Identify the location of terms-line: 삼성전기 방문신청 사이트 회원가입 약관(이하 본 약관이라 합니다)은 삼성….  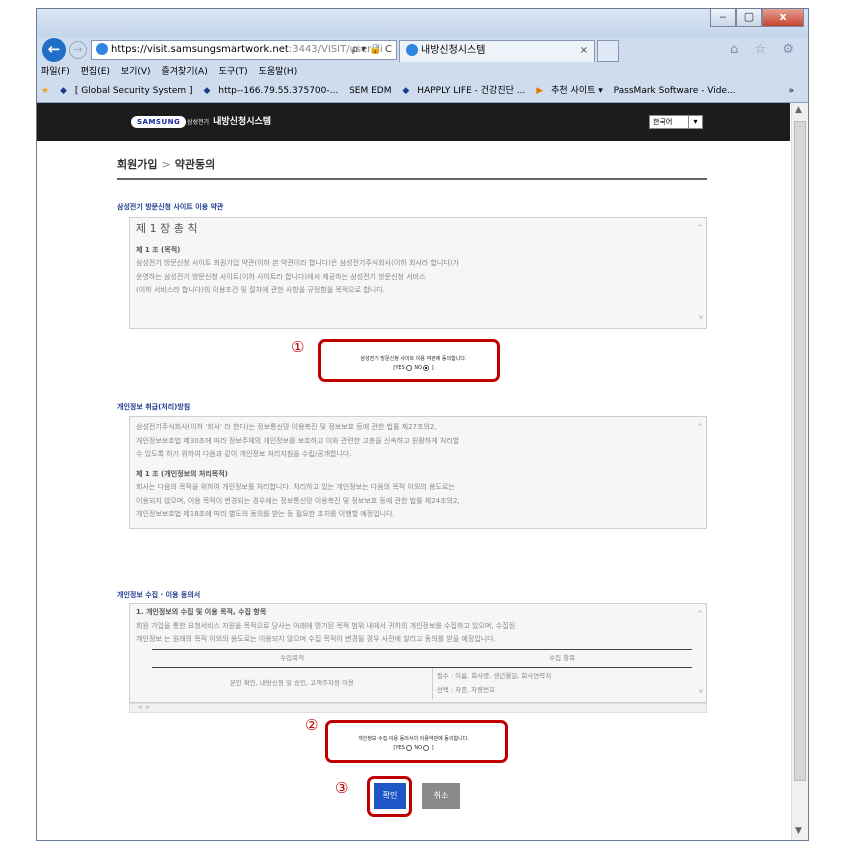
(297, 263).